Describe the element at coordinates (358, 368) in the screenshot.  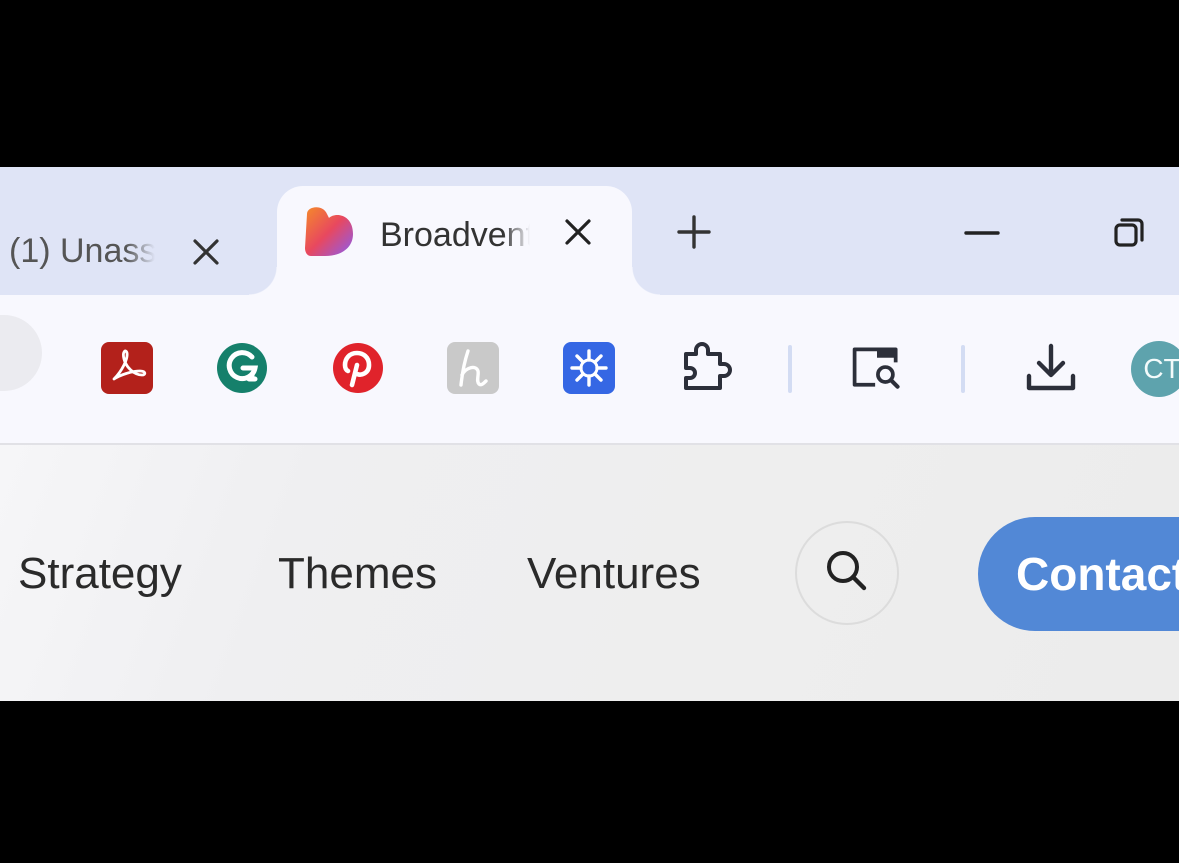
I see `pinterest-icon` at that location.